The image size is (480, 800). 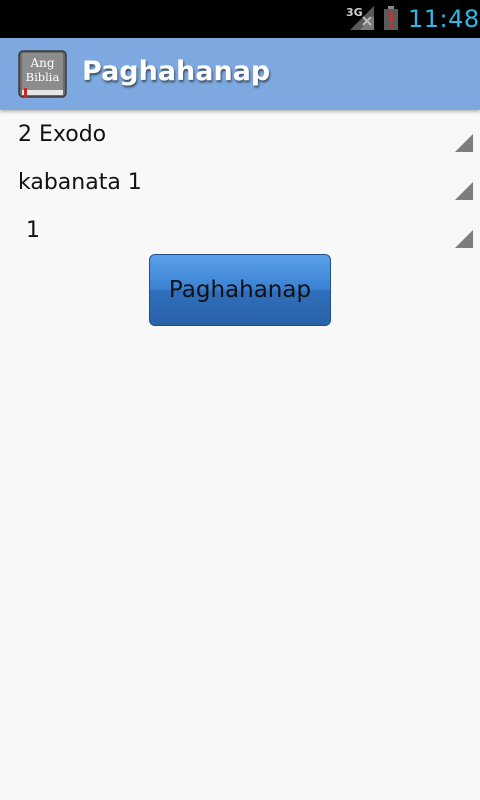 I want to click on book-spinner: 2 Exodo, so click(x=240, y=136).